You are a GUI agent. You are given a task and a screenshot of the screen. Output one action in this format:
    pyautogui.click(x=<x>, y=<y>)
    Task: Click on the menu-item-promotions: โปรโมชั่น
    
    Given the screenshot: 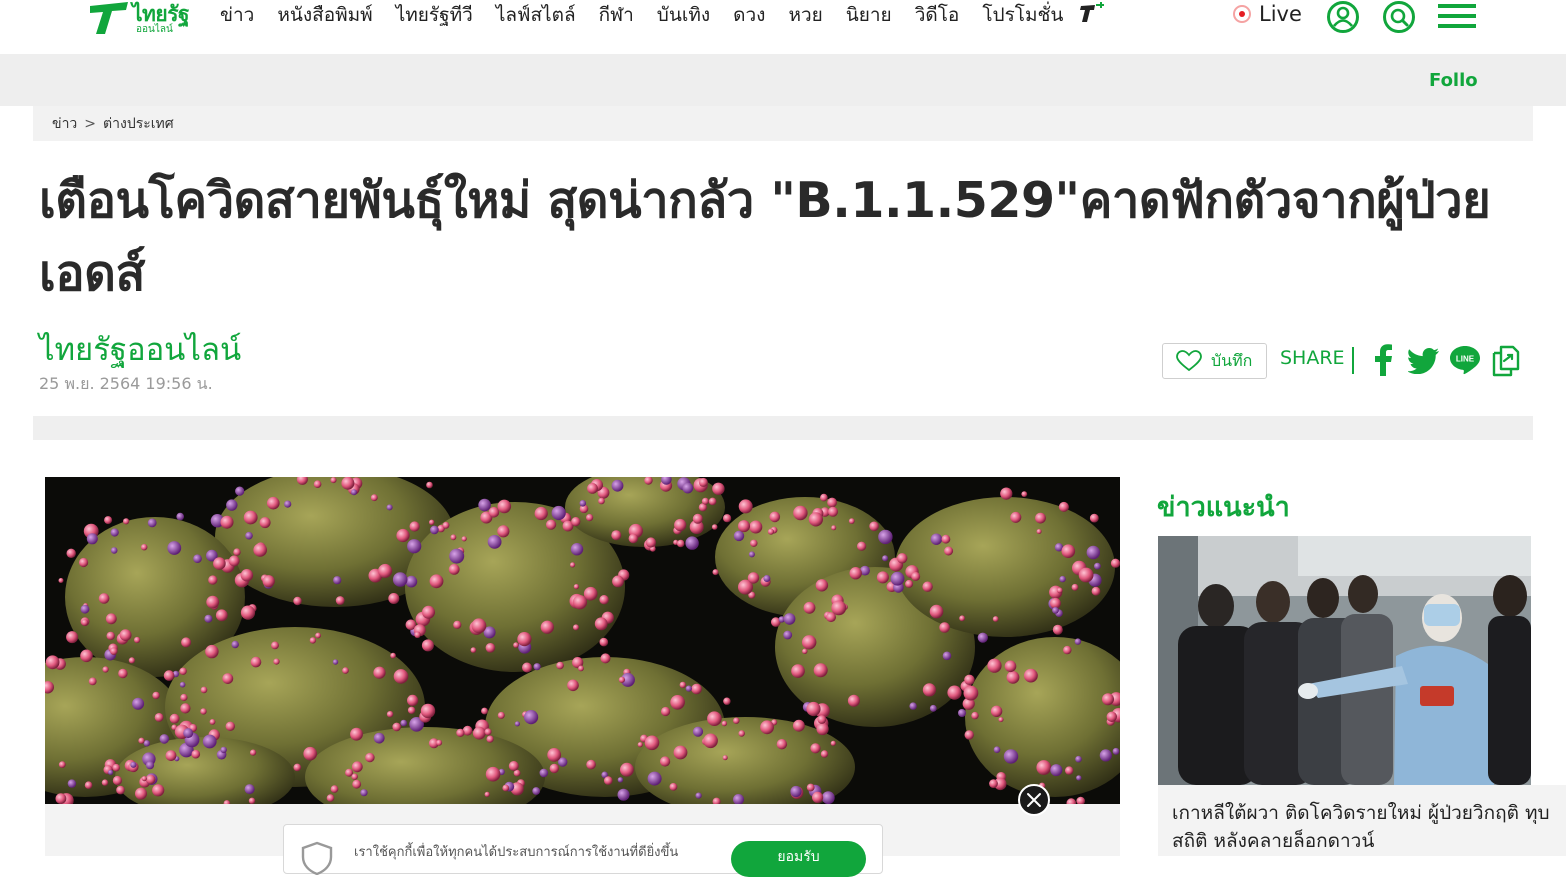 What is the action you would take?
    pyautogui.click(x=1022, y=15)
    